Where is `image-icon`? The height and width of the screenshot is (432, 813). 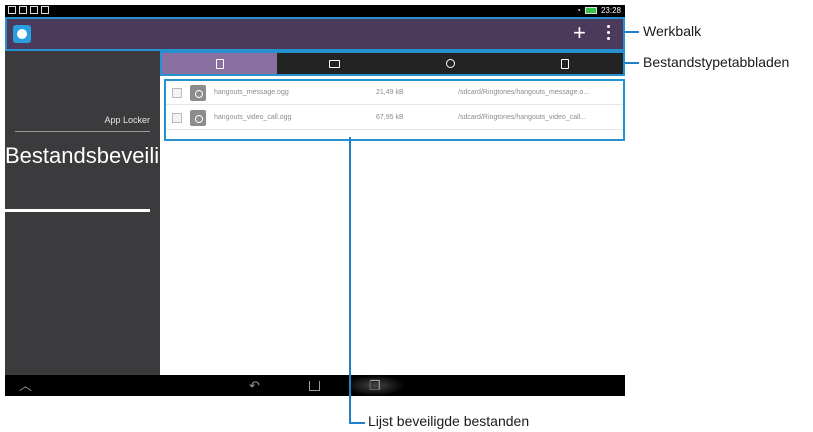 image-icon is located at coordinates (335, 63).